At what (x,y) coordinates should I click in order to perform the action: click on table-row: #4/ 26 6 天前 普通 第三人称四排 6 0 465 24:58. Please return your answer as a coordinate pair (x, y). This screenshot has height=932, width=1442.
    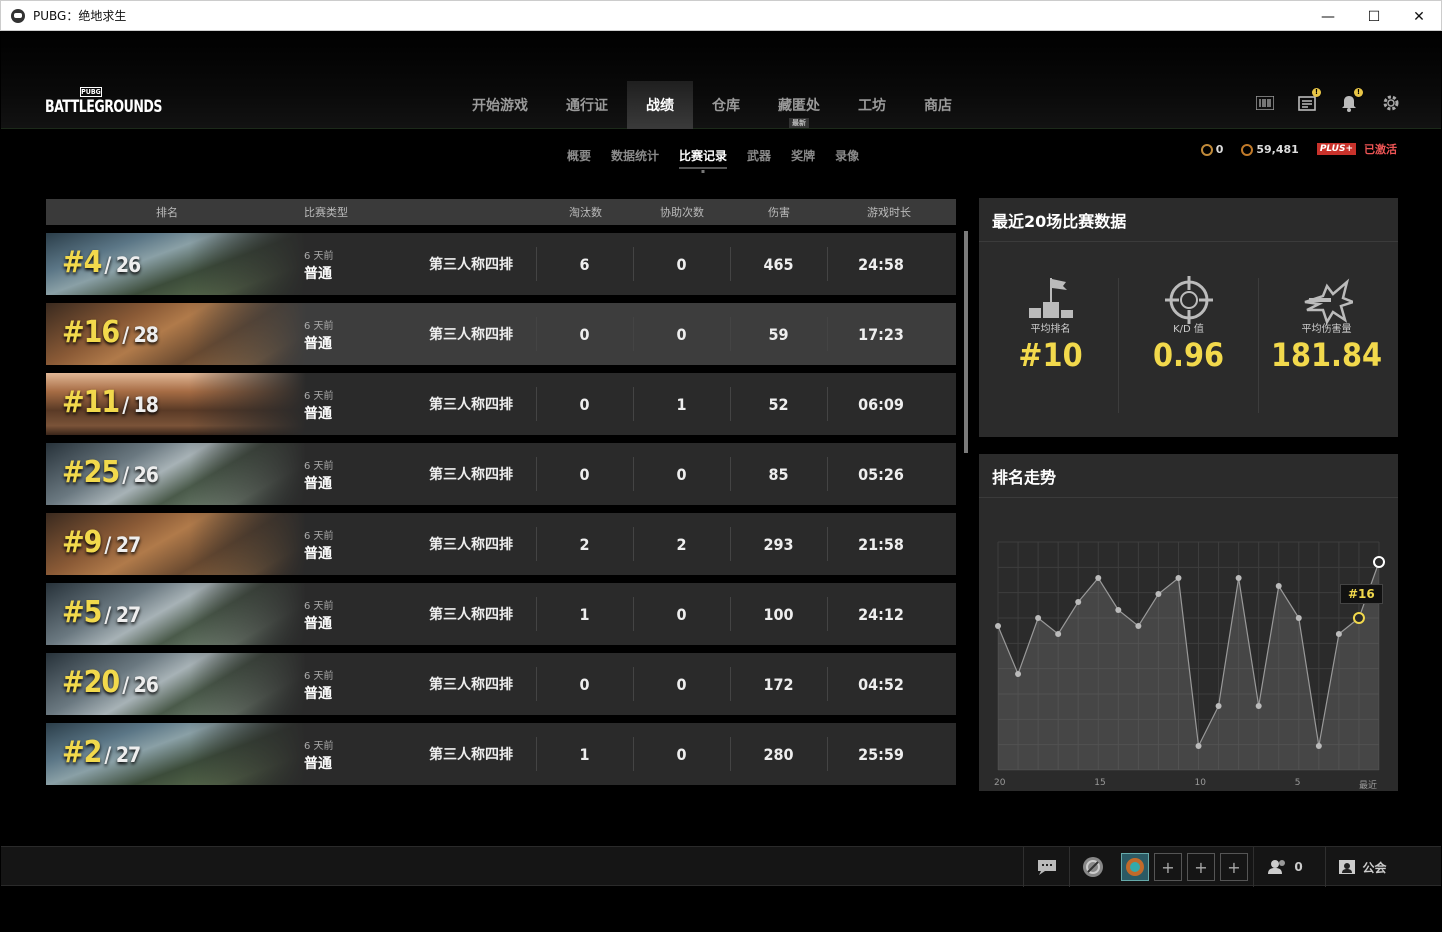
    Looking at the image, I should click on (501, 264).